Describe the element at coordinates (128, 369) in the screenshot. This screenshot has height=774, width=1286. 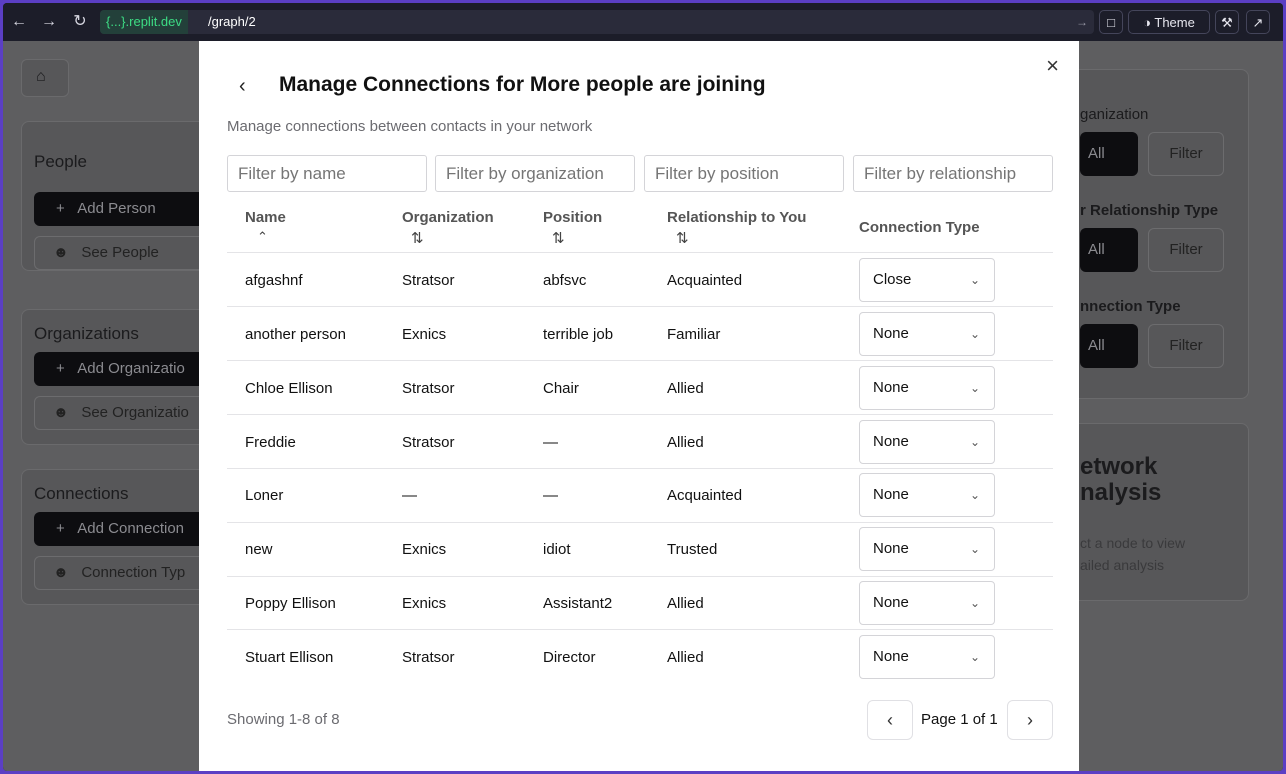
I see `add-organization-button: + Add Organizatio` at that location.